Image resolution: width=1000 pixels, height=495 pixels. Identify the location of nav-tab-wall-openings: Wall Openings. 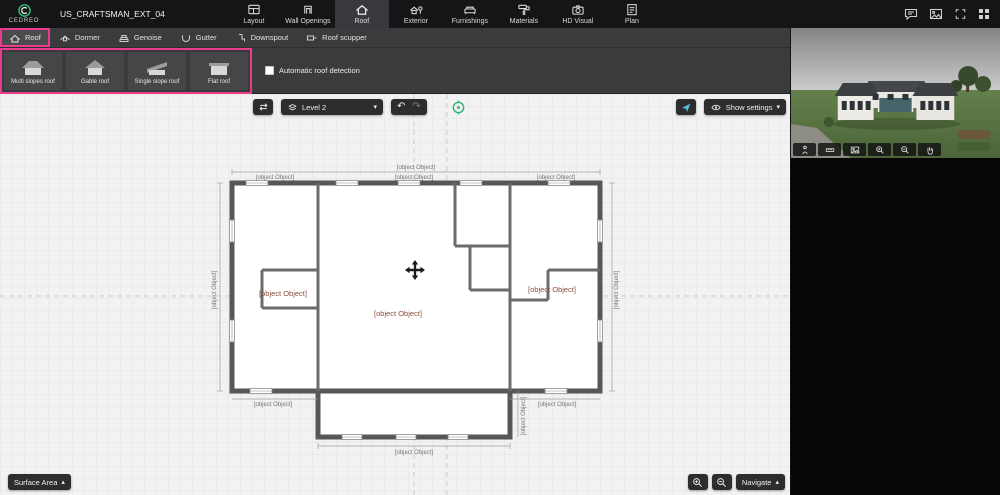
(308, 14).